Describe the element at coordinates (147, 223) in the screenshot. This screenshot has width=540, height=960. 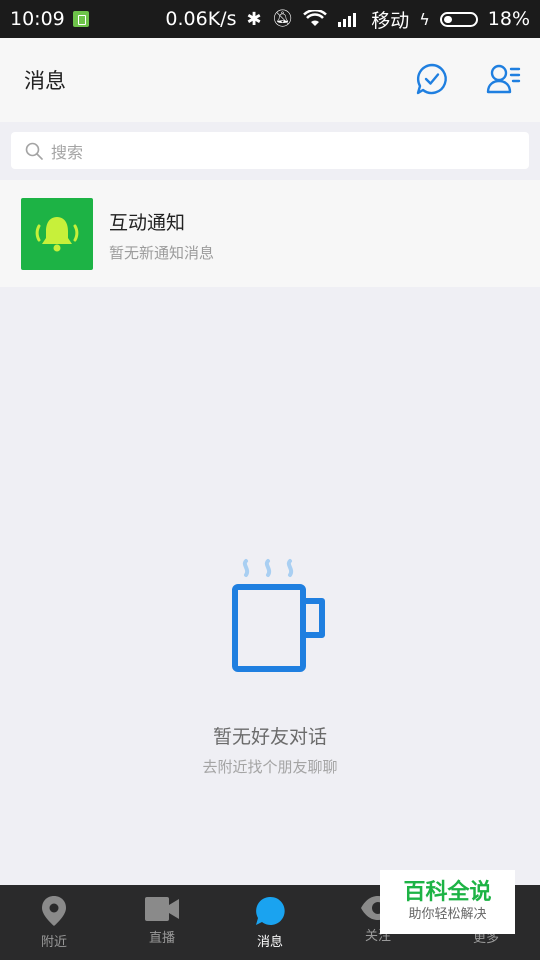
I see `notification-title: 互动通知` at that location.